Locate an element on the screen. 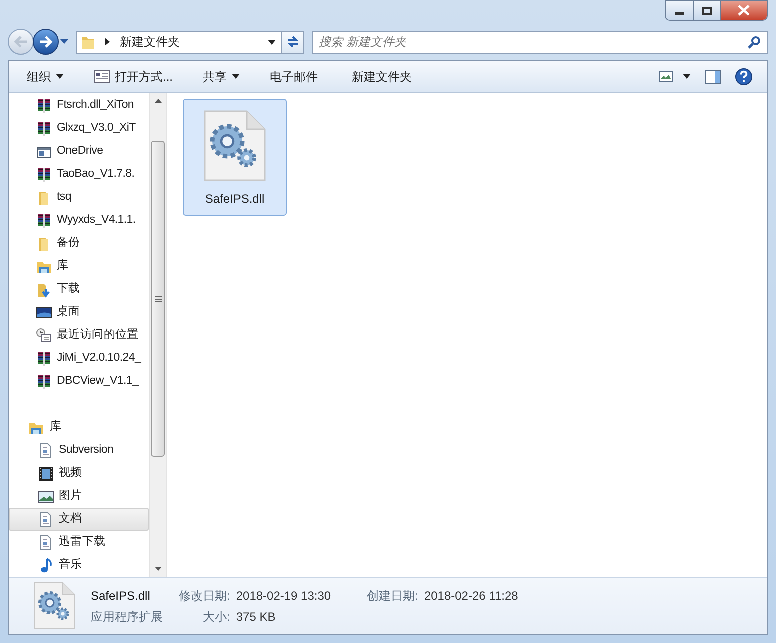 The width and height of the screenshot is (776, 643). toolbar-button: 组织 is located at coordinates (45, 76).